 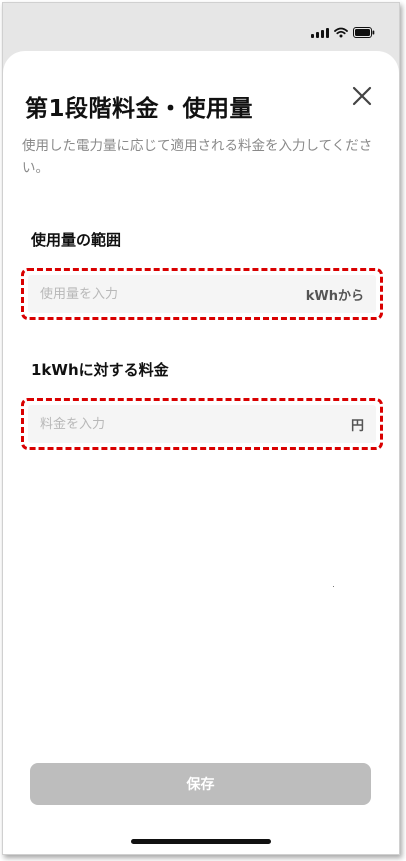 I want to click on usage-range-field: kWhから, so click(x=202, y=294).